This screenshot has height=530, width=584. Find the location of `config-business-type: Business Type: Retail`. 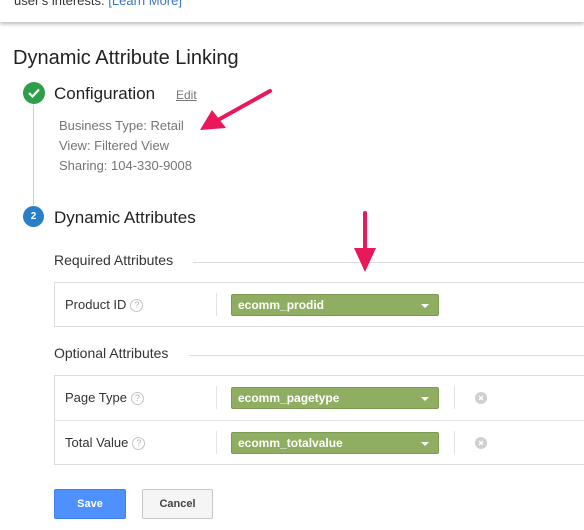

config-business-type: Business Type: Retail is located at coordinates (121, 125).